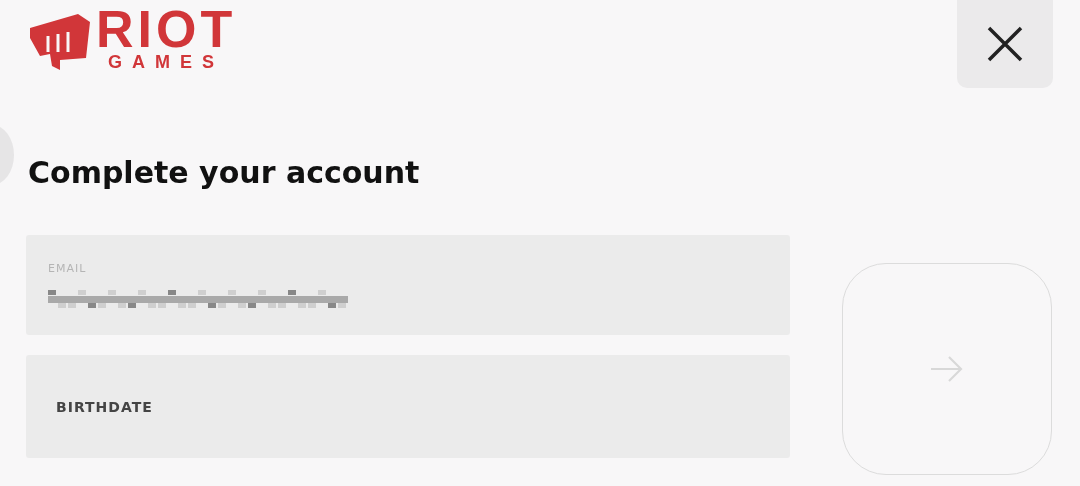  What do you see at coordinates (947, 369) in the screenshot?
I see `arrow-right-icon` at bounding box center [947, 369].